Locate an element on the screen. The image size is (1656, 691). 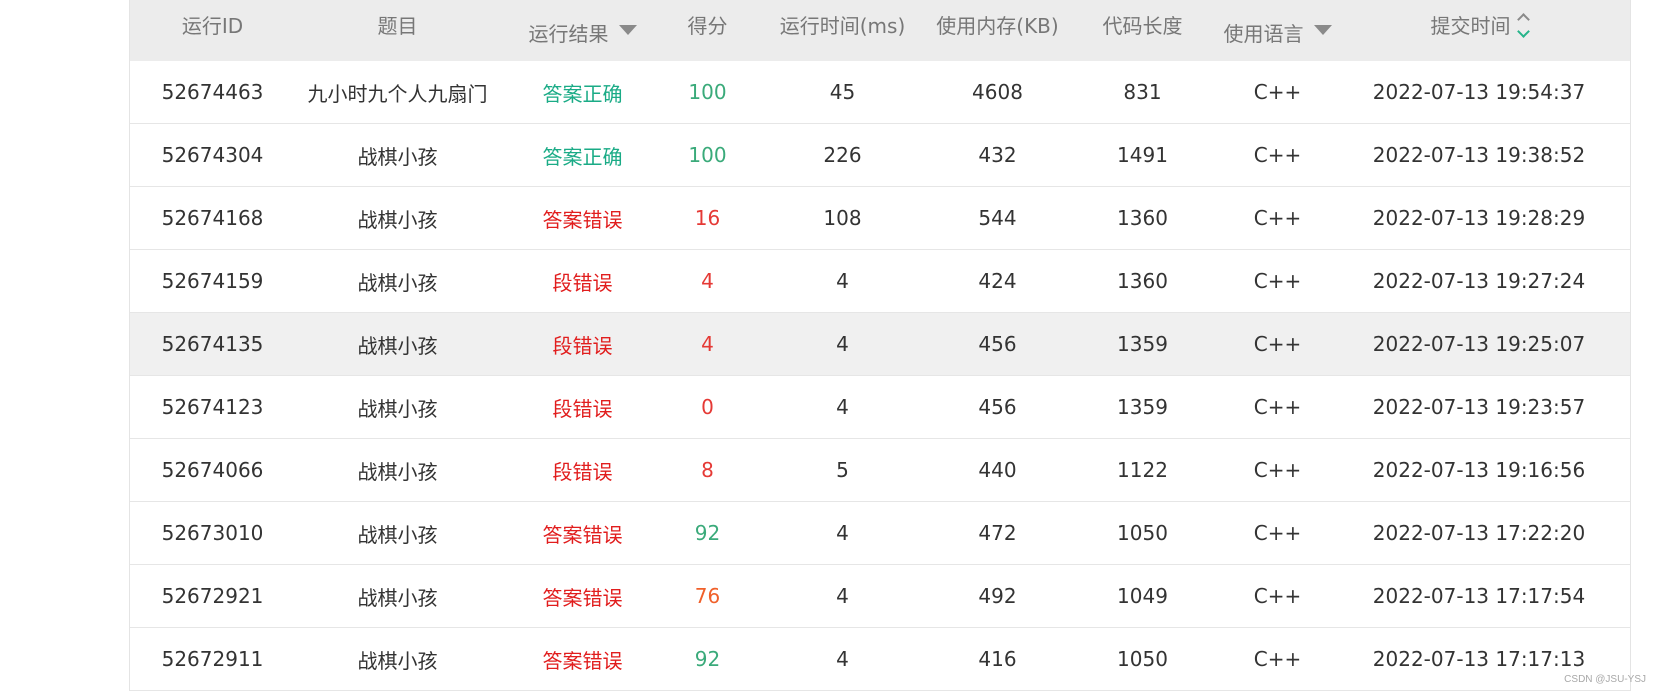
header-score: 得分 is located at coordinates (707, 26).